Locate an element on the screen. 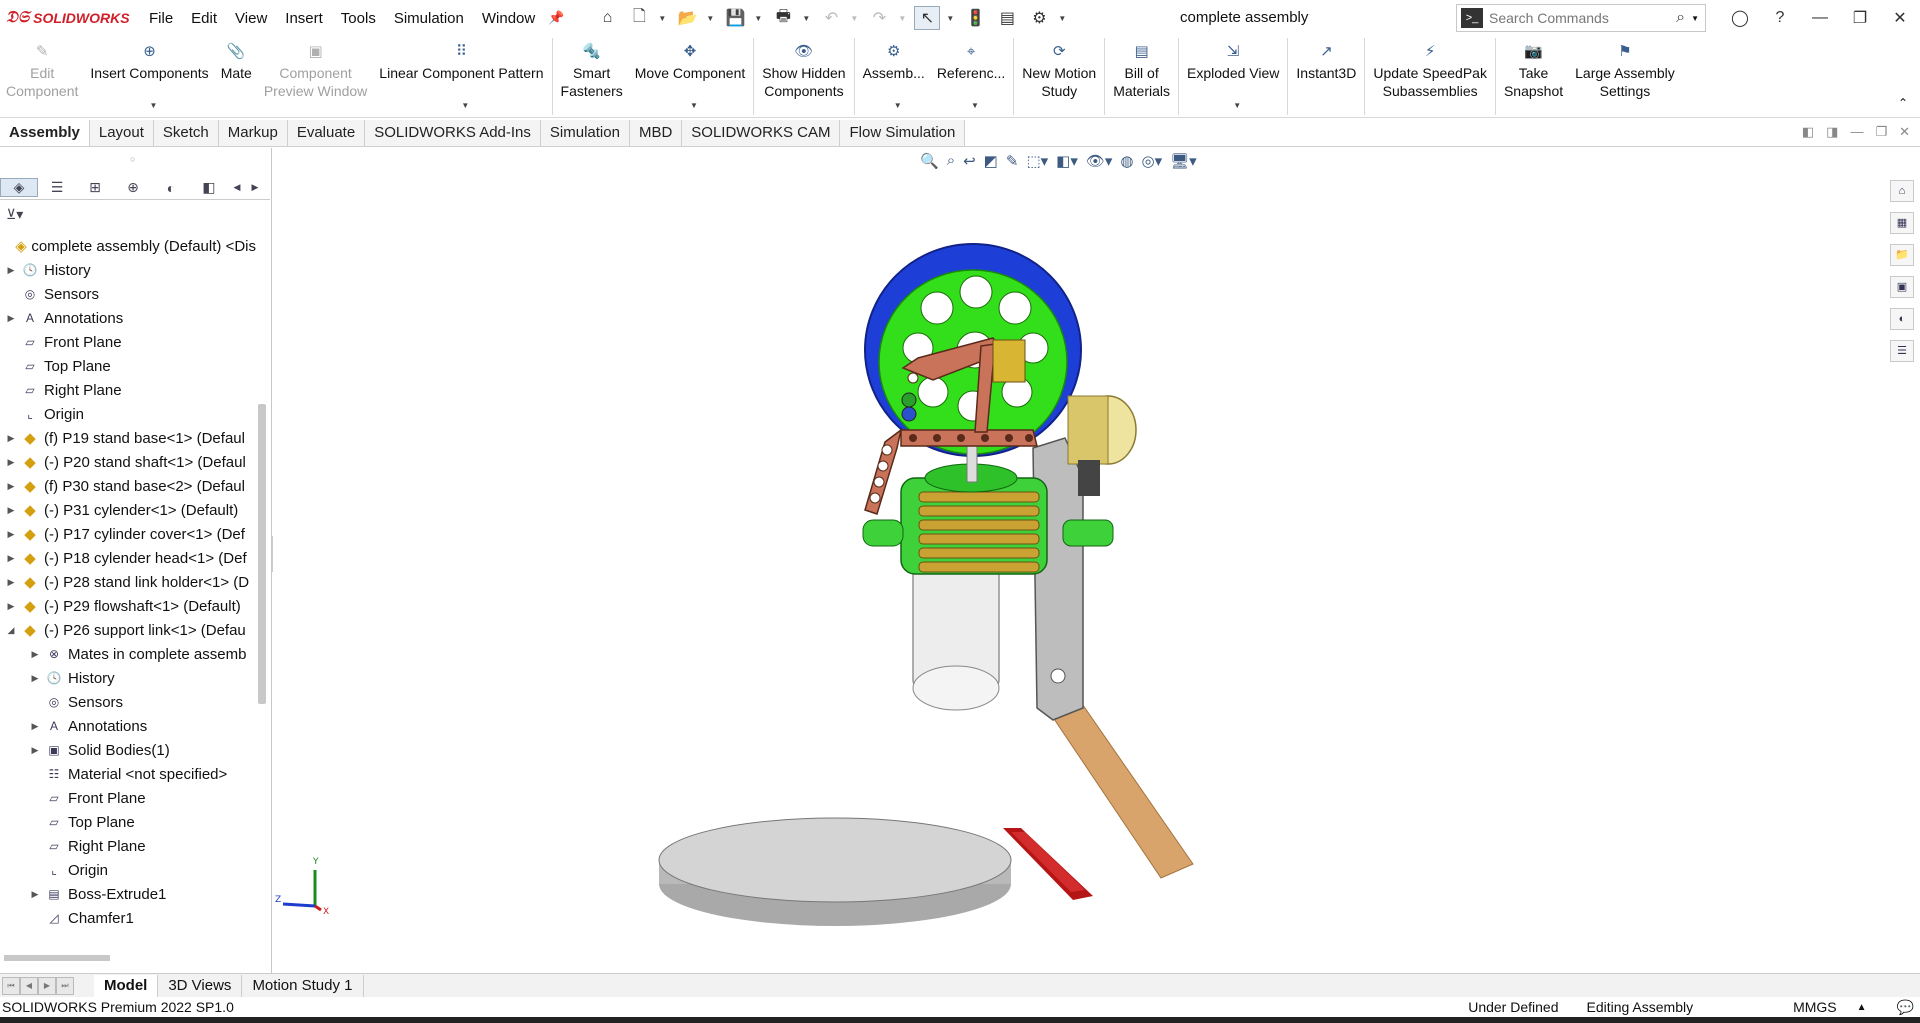  ribbon-edit-component-button: ✎ Edit Component is located at coordinates (42, 76).